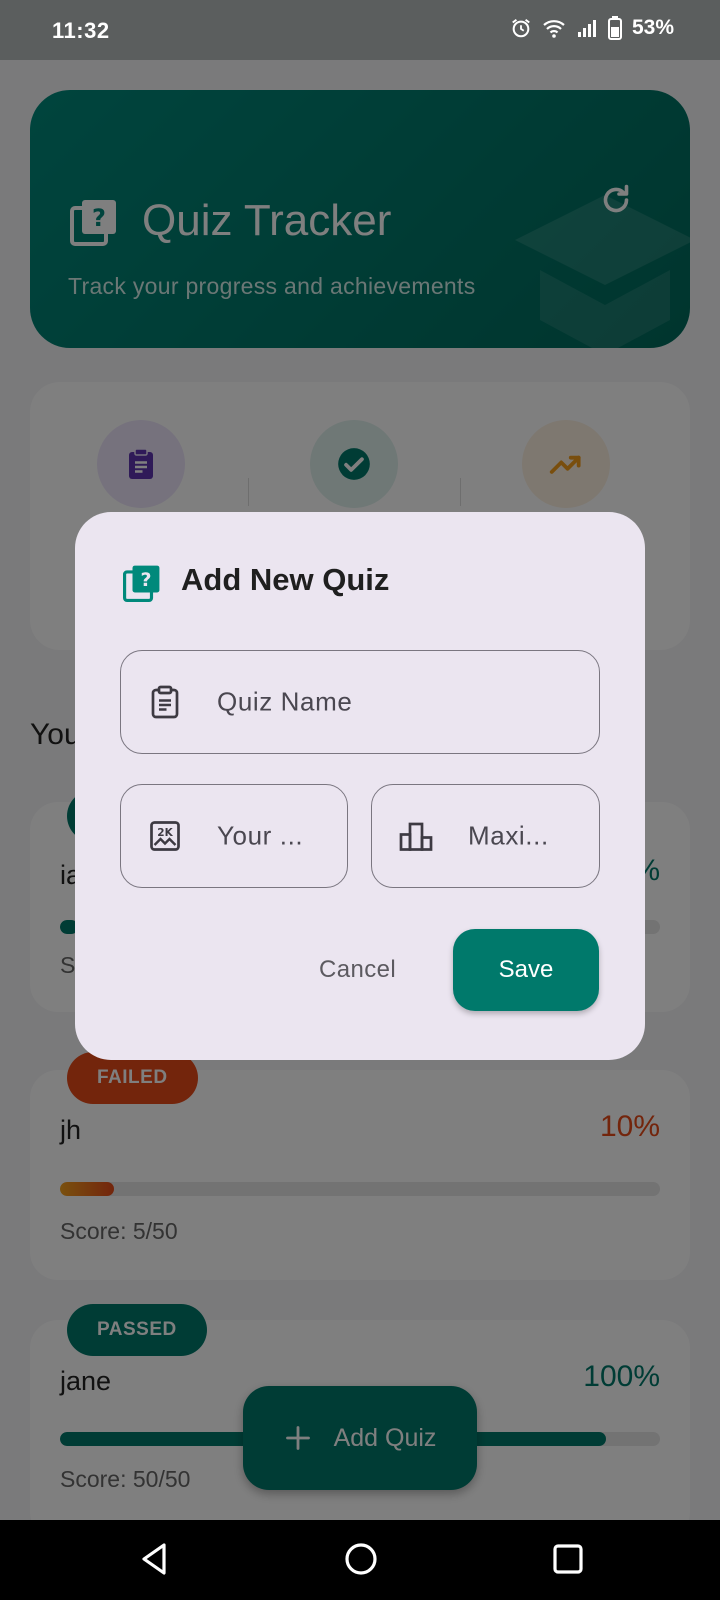 The image size is (720, 1600). Describe the element at coordinates (526, 970) in the screenshot. I see `save-button: Save` at that location.